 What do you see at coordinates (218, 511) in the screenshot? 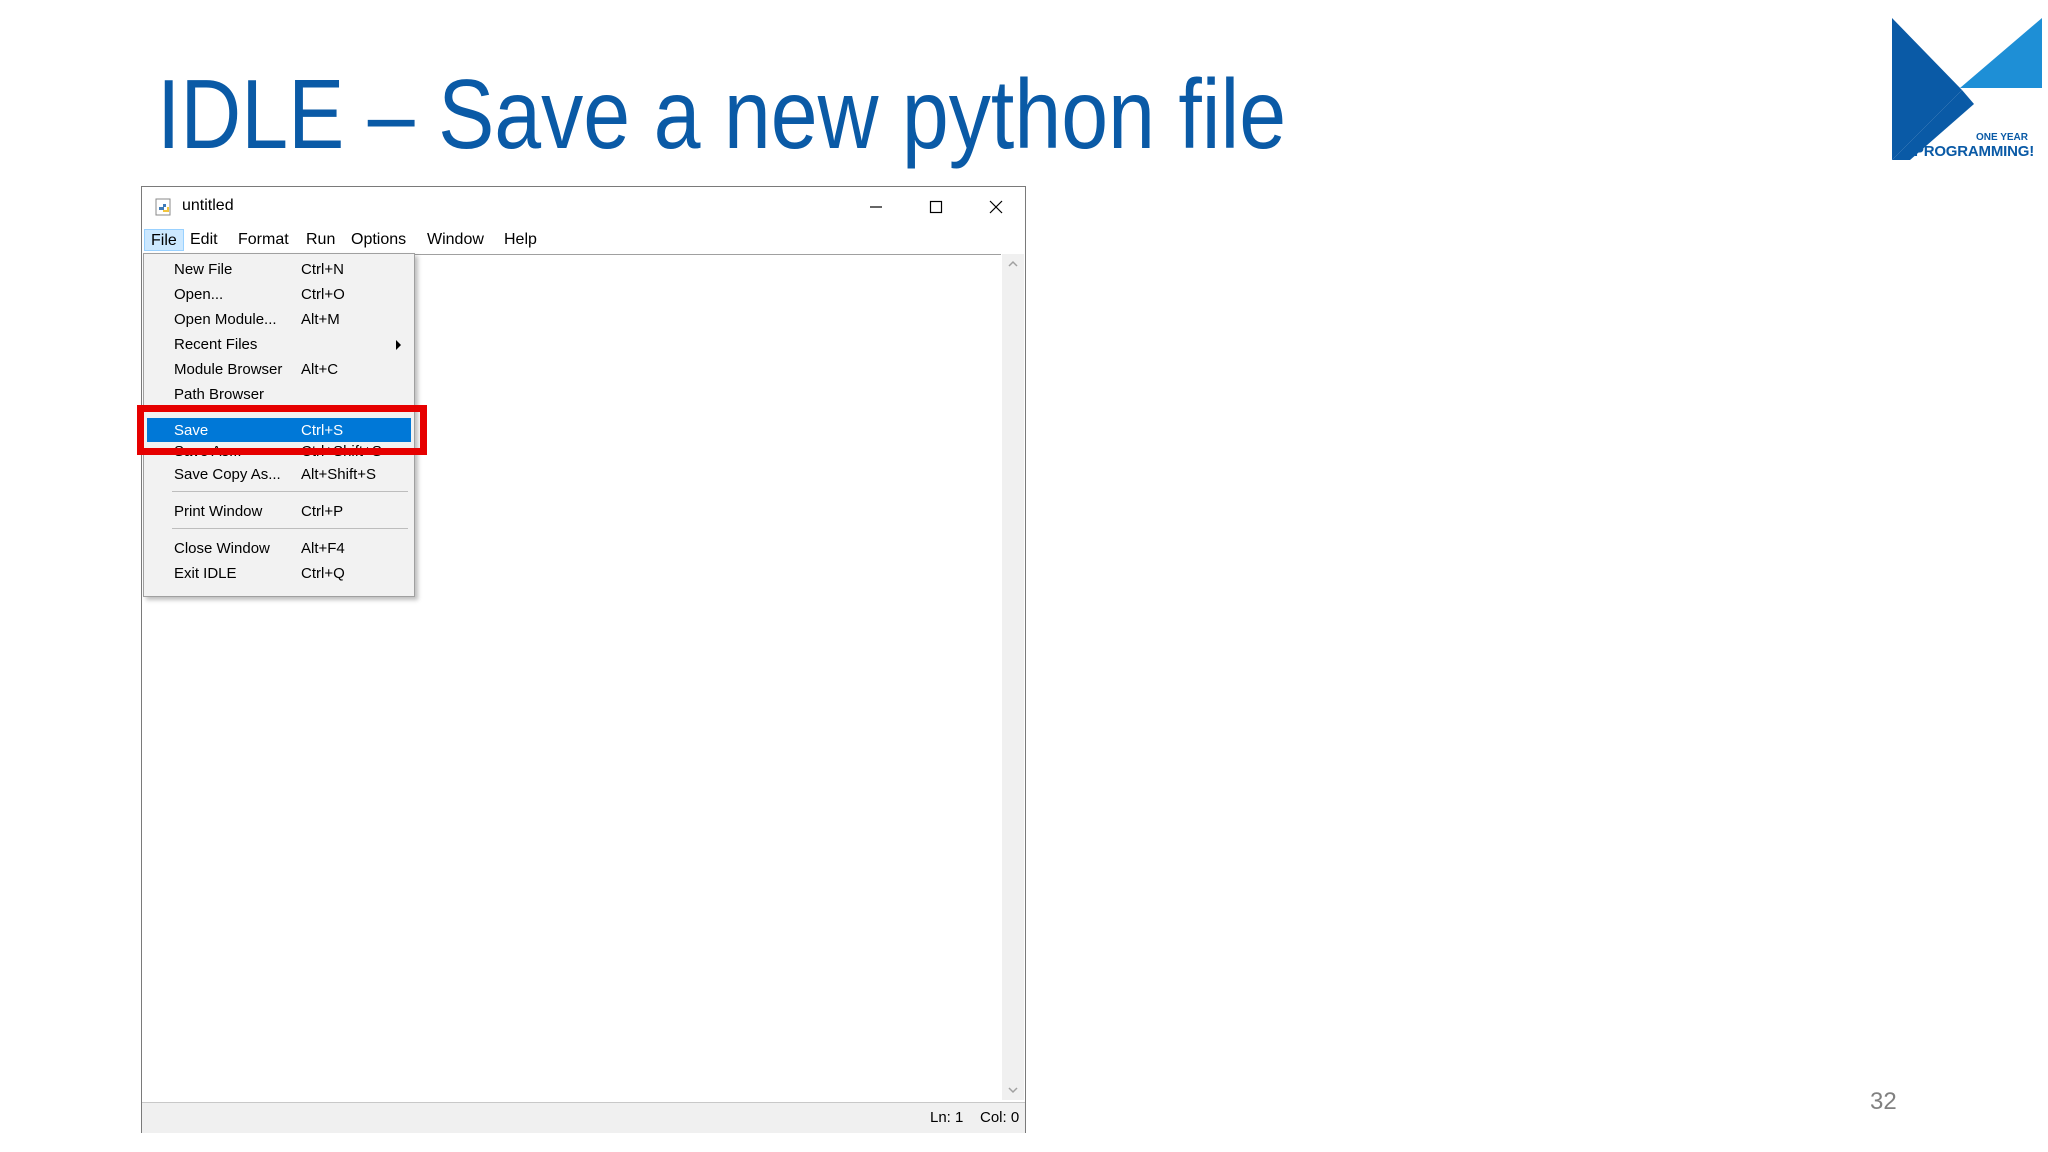
I see `menu-item-label: Print Window` at bounding box center [218, 511].